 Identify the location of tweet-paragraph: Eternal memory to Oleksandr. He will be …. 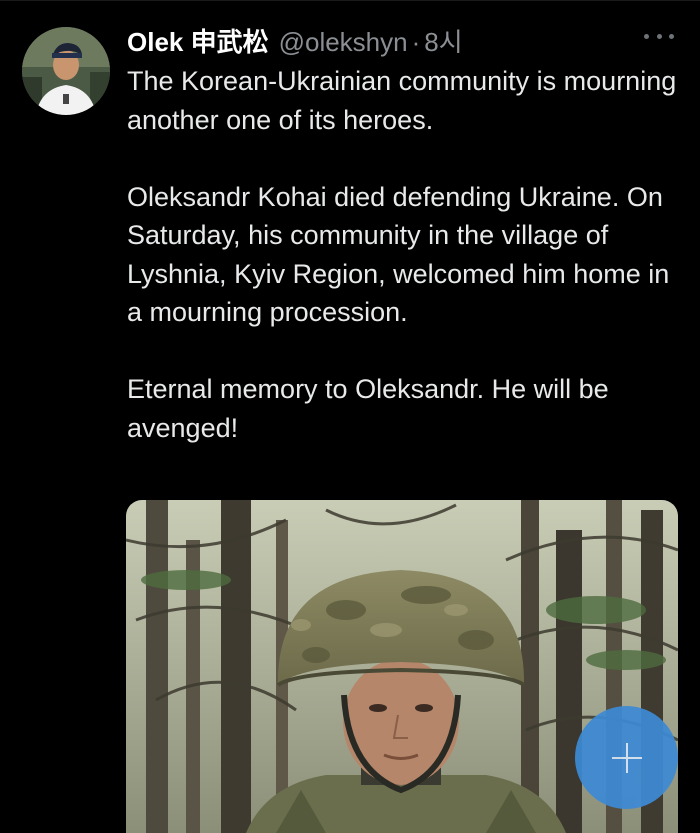
(368, 408).